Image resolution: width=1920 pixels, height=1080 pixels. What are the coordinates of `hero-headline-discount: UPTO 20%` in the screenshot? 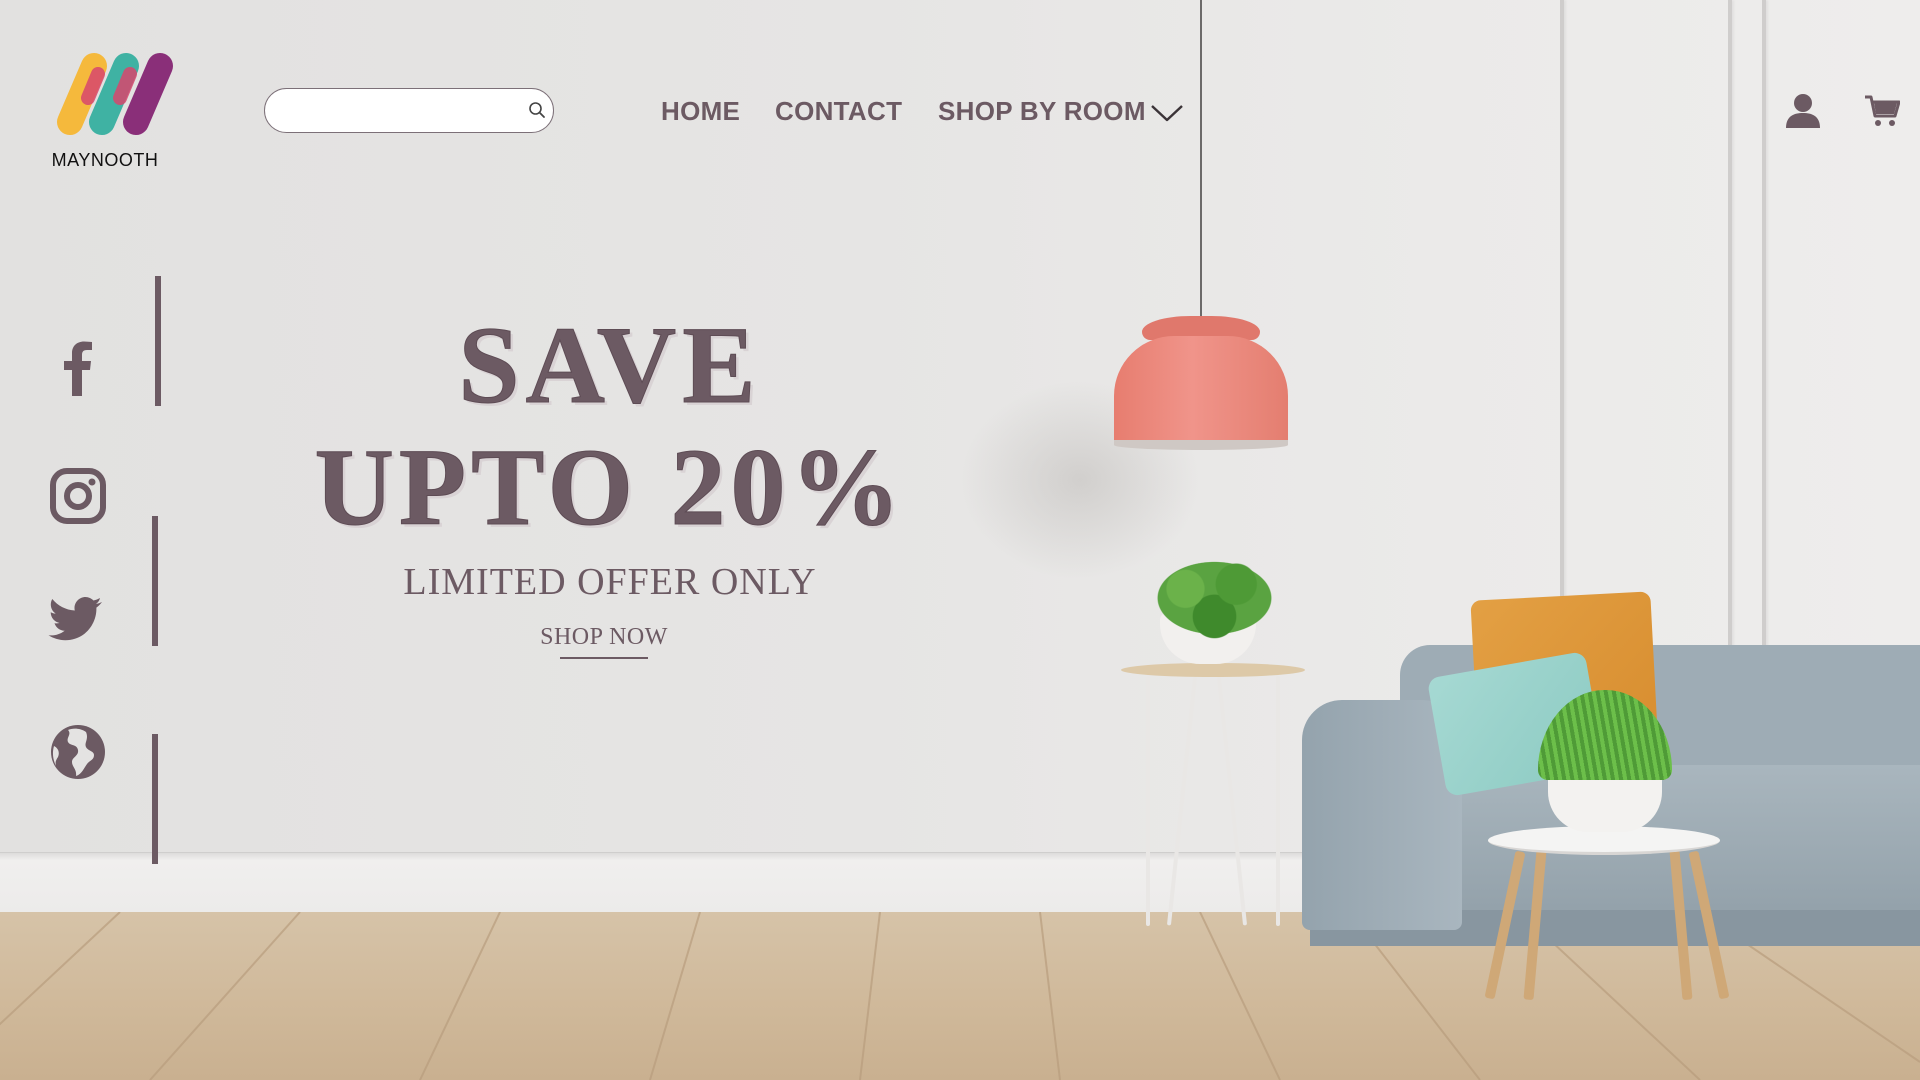 It's located at (610, 487).